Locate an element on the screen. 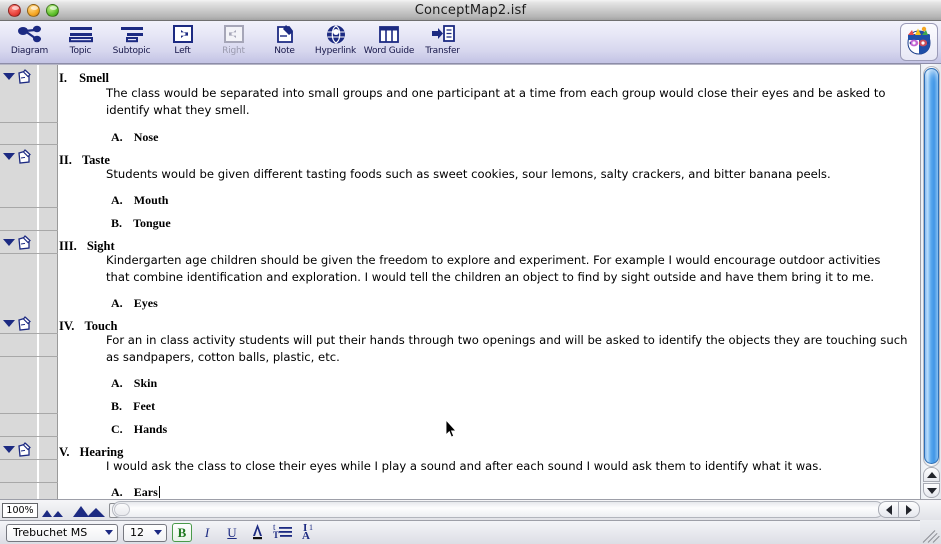  scroll-right-button is located at coordinates (909, 509).